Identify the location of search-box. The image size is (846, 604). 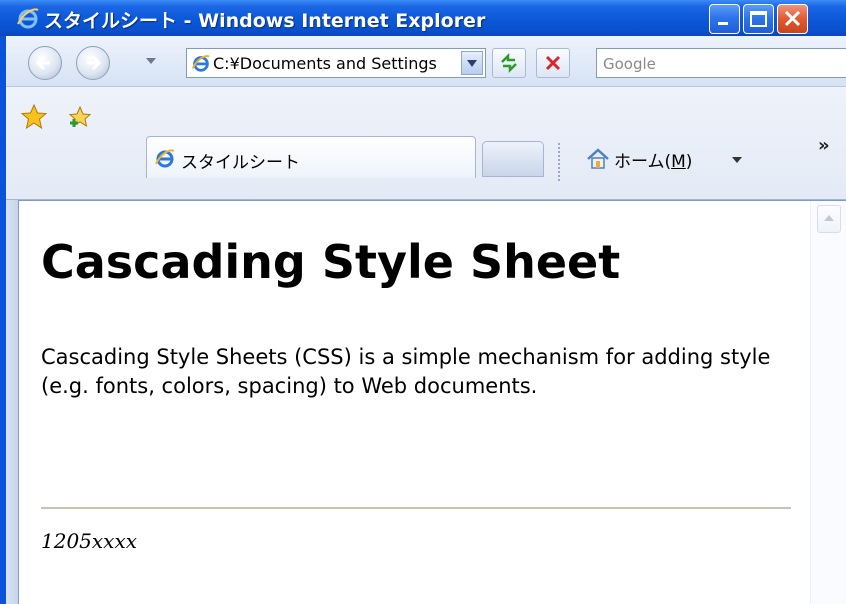
(721, 63).